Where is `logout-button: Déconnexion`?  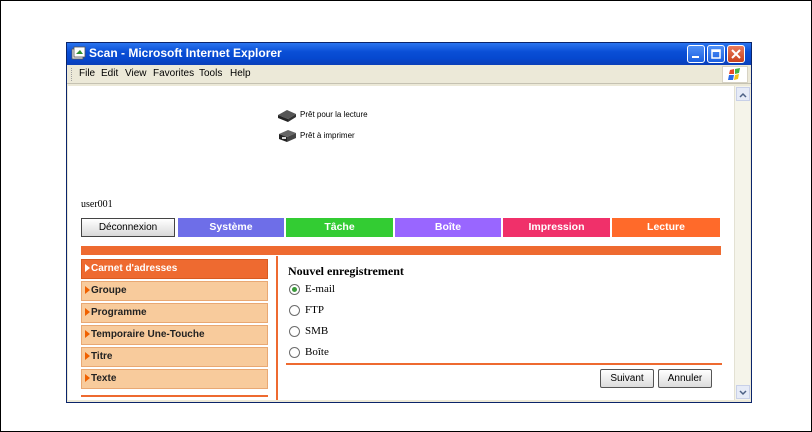
logout-button: Déconnexion is located at coordinates (128, 227).